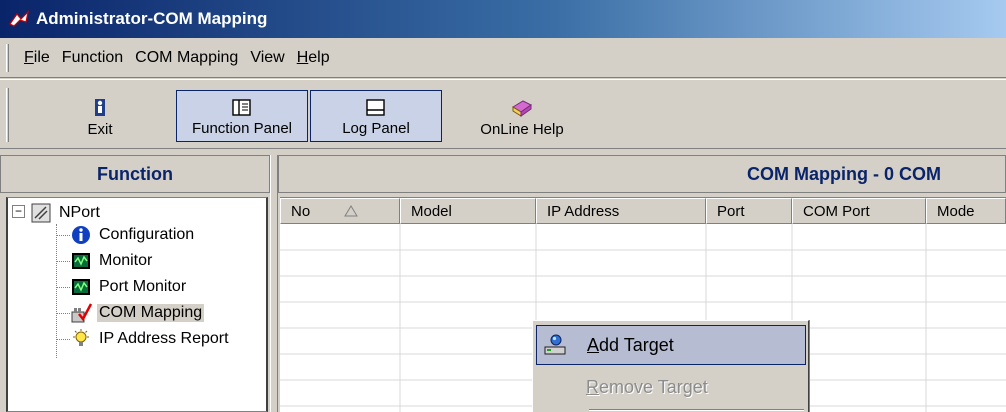 This screenshot has width=1006, height=412. I want to click on tree-item-label: Configuration, so click(147, 234).